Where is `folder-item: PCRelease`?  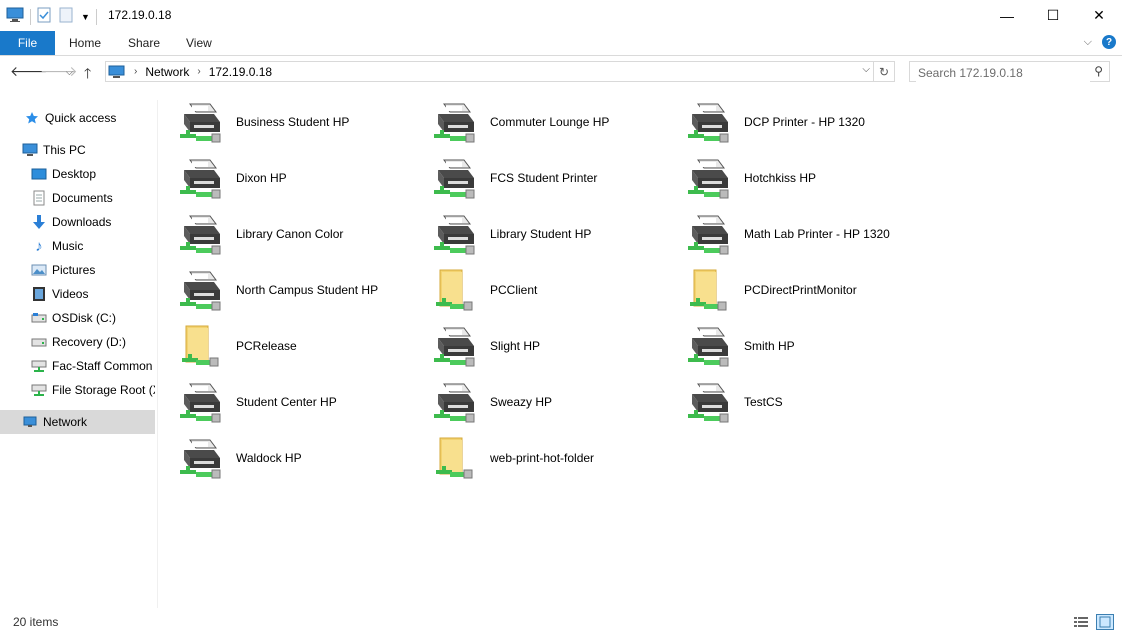
folder-item: PCRelease is located at coordinates (296, 346).